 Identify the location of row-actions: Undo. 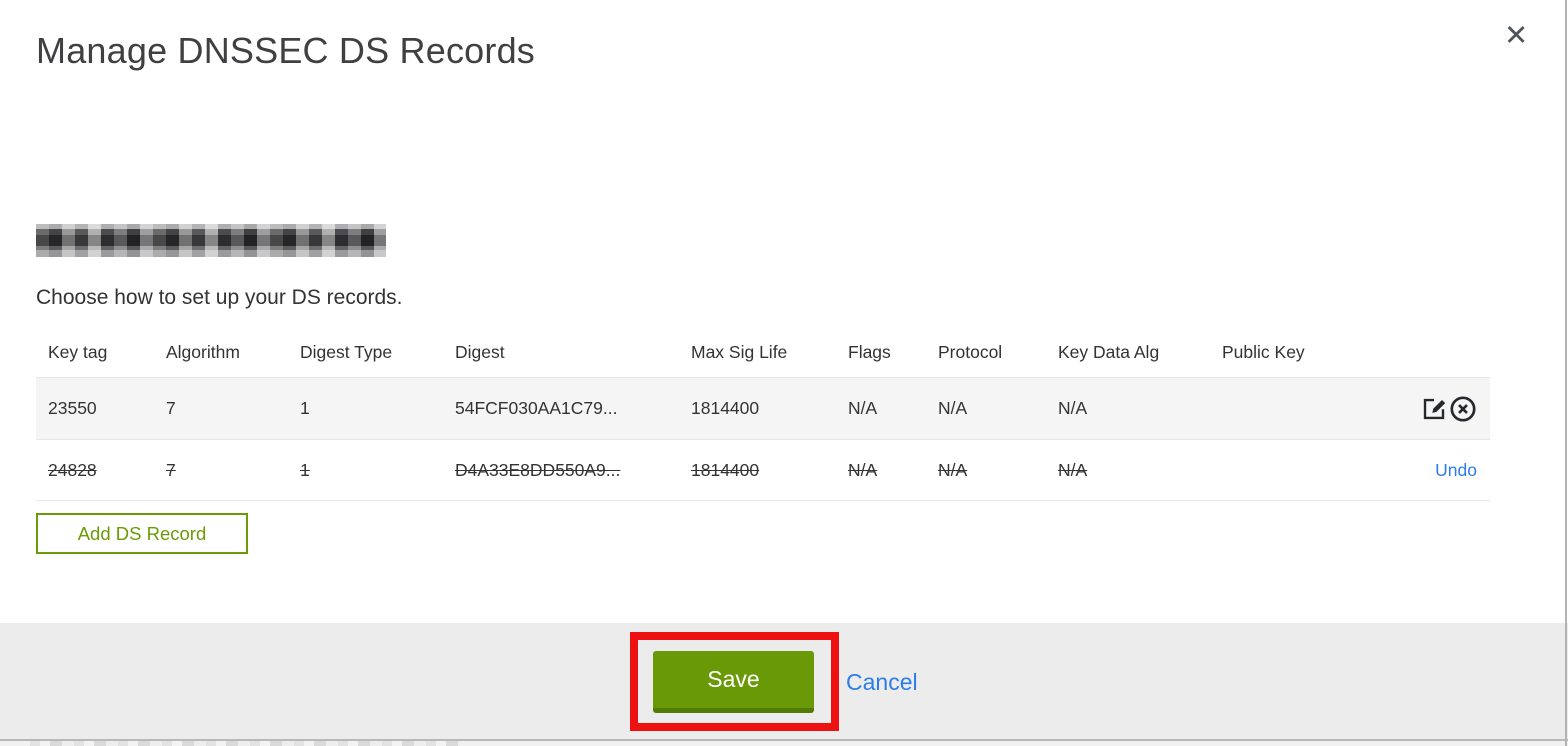
(1426, 470).